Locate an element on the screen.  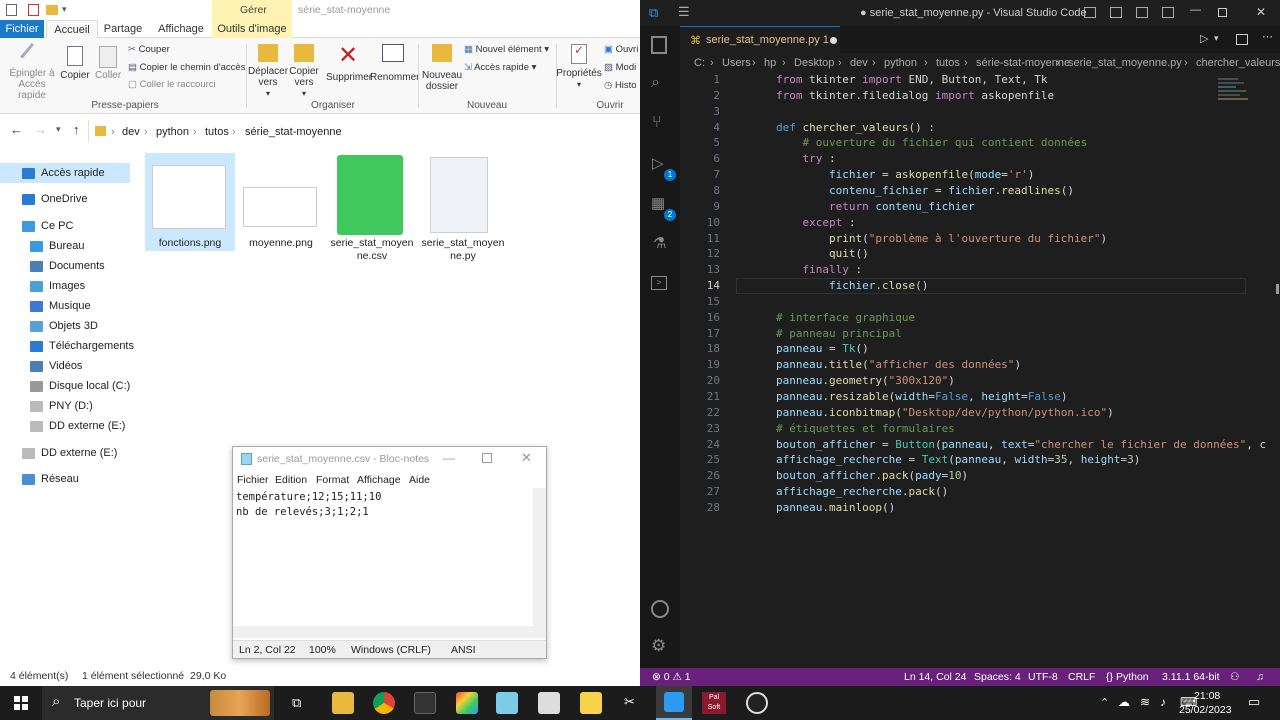
indentation: Spaces: 4 is located at coordinates (997, 677).